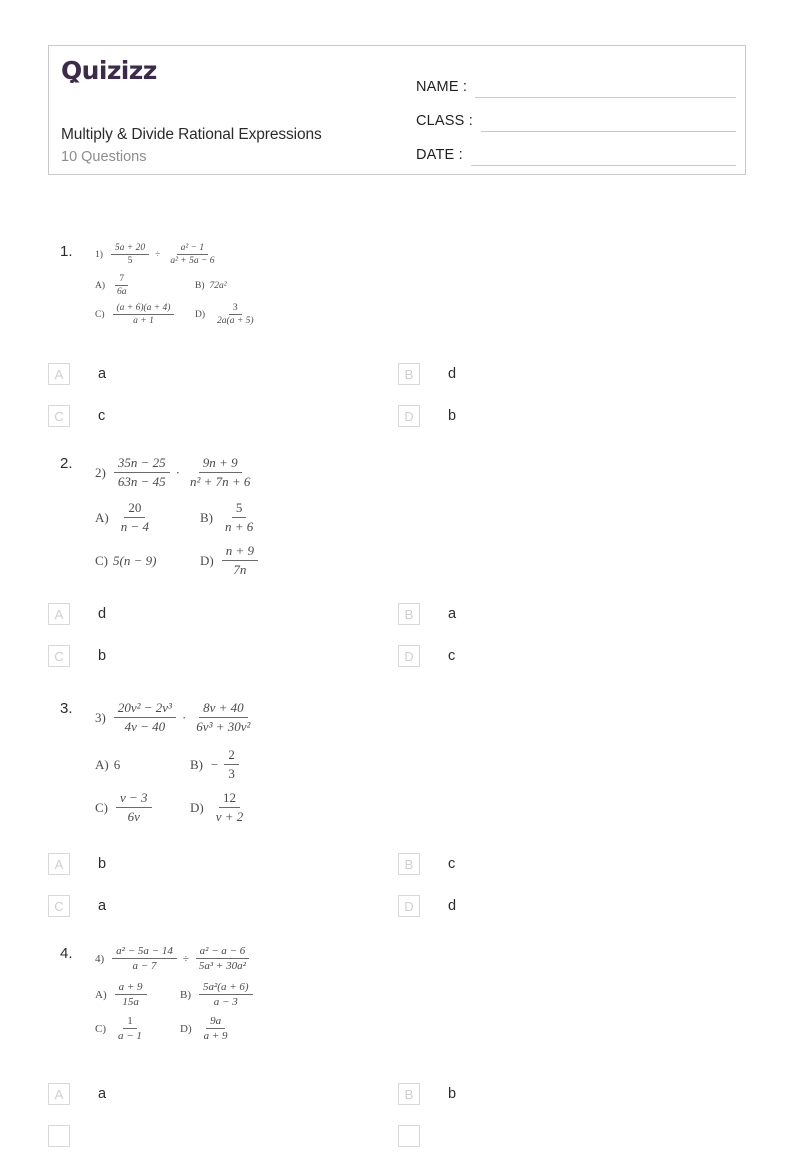  Describe the element at coordinates (144, 958) in the screenshot. I see `expression-left-fraction-4: a² − 5a − 14 a − 7` at that location.